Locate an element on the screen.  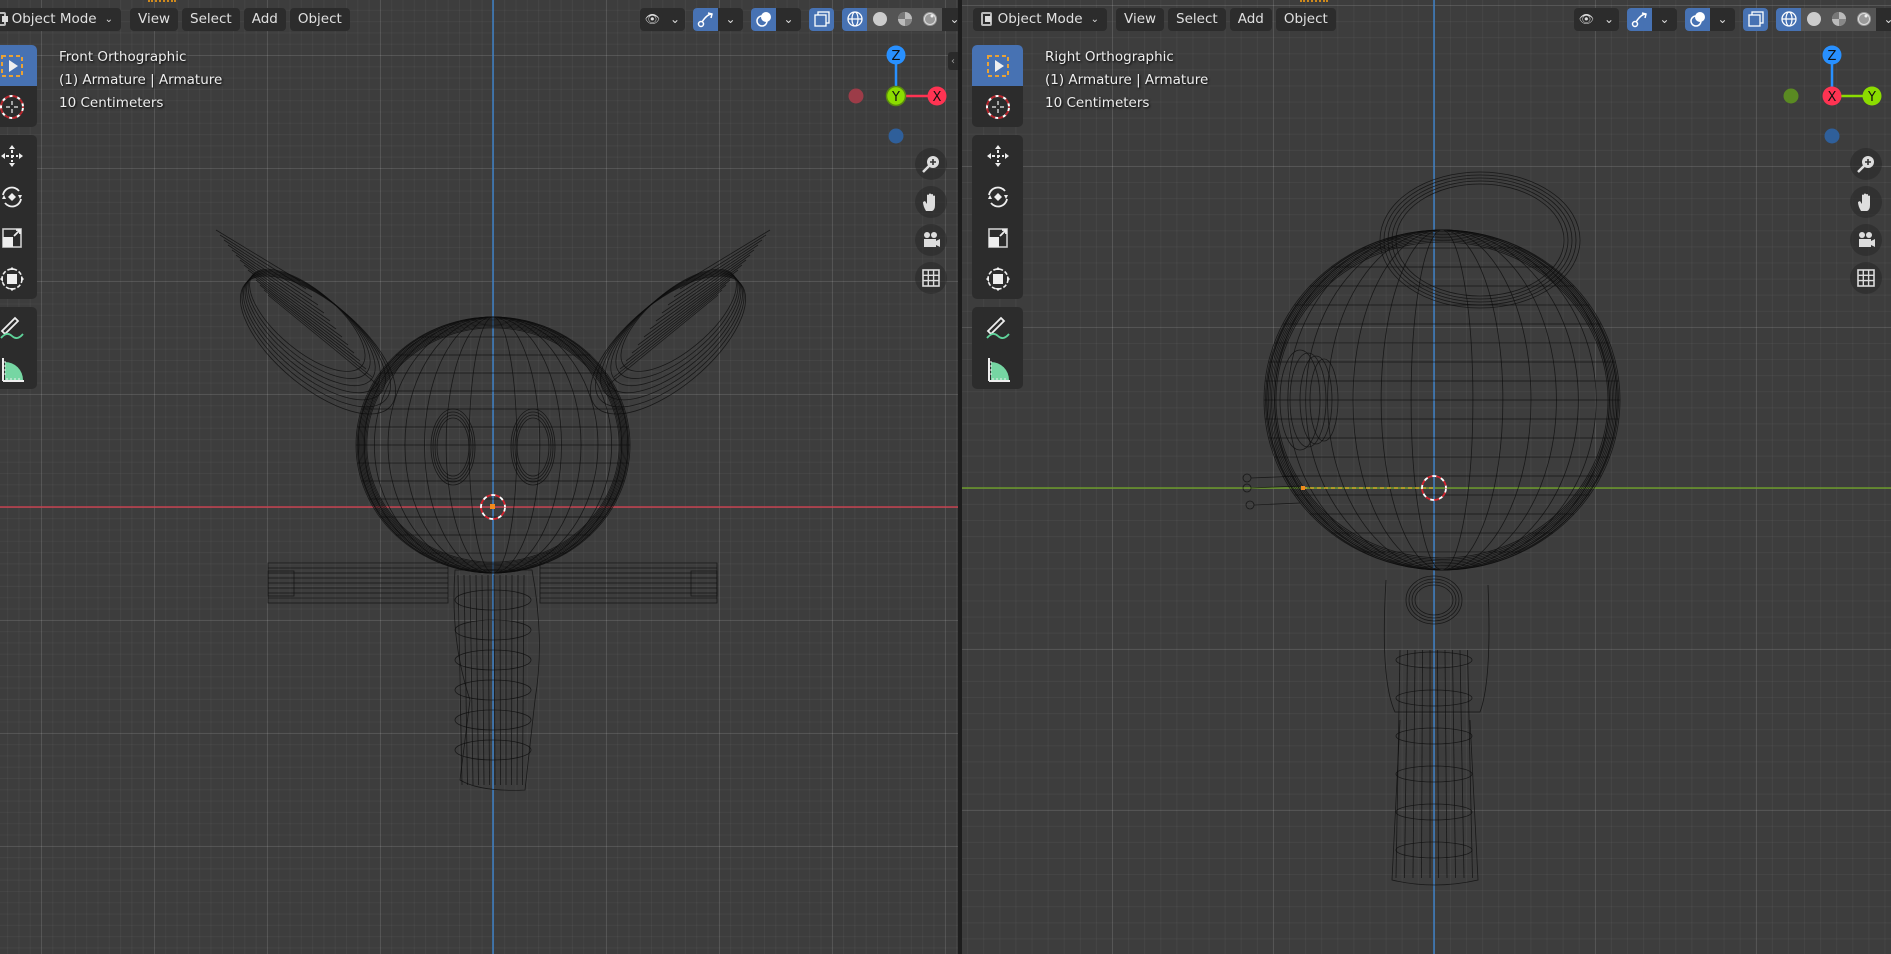
grid-ortho-icon is located at coordinates (1866, 278).